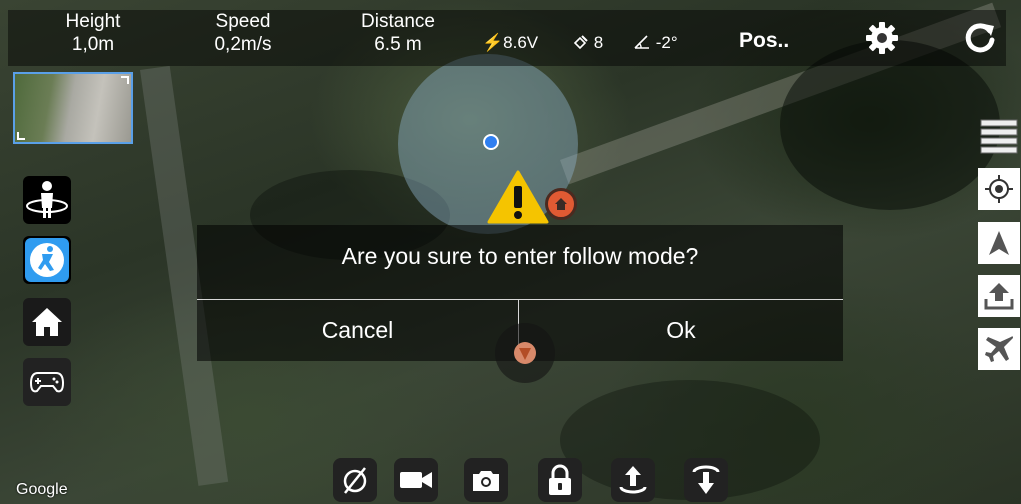 Image resolution: width=1021 pixels, height=504 pixels. I want to click on locate-icon, so click(999, 189).